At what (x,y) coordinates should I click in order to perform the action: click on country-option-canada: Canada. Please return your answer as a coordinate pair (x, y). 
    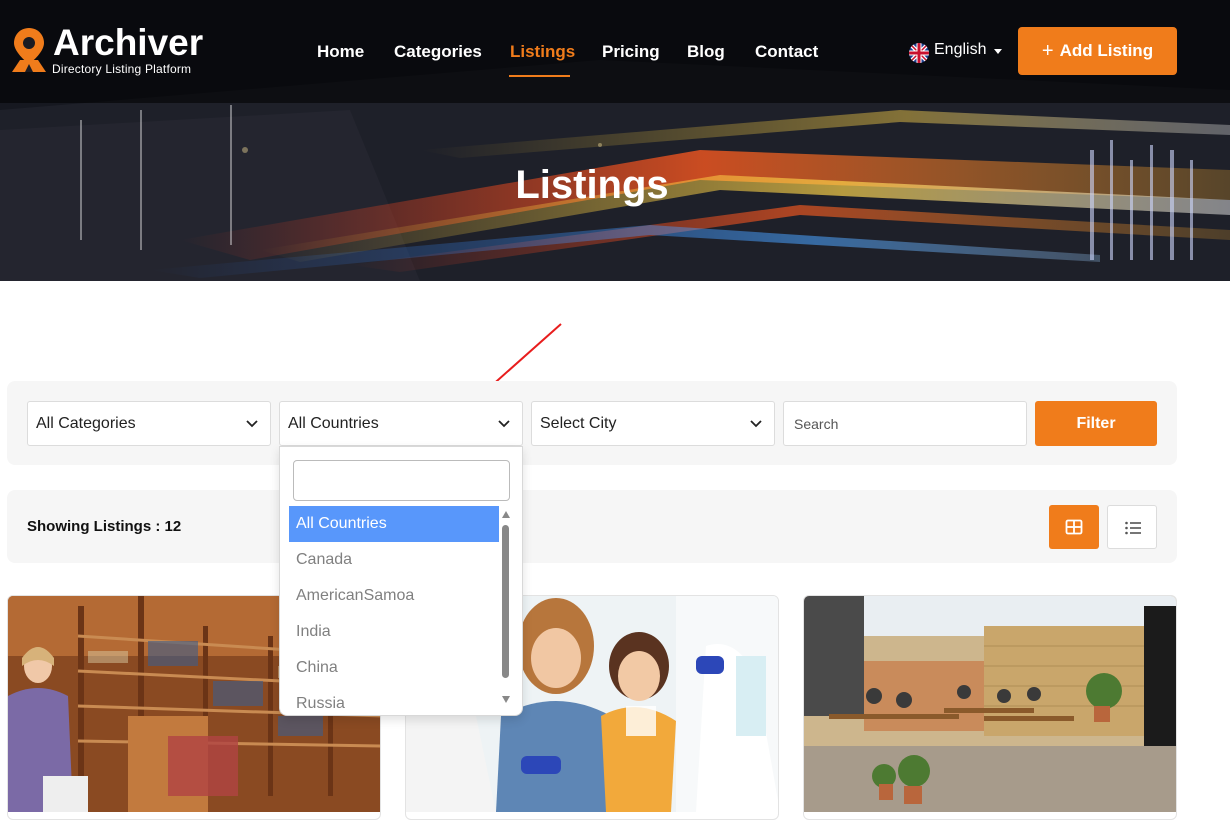
    Looking at the image, I should click on (394, 560).